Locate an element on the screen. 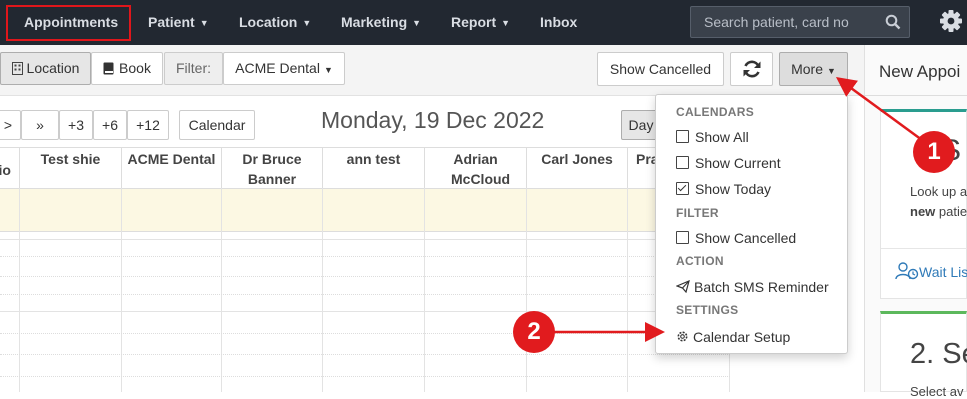 The image size is (967, 399). annotation-marker-2: 2 is located at coordinates (534, 332).